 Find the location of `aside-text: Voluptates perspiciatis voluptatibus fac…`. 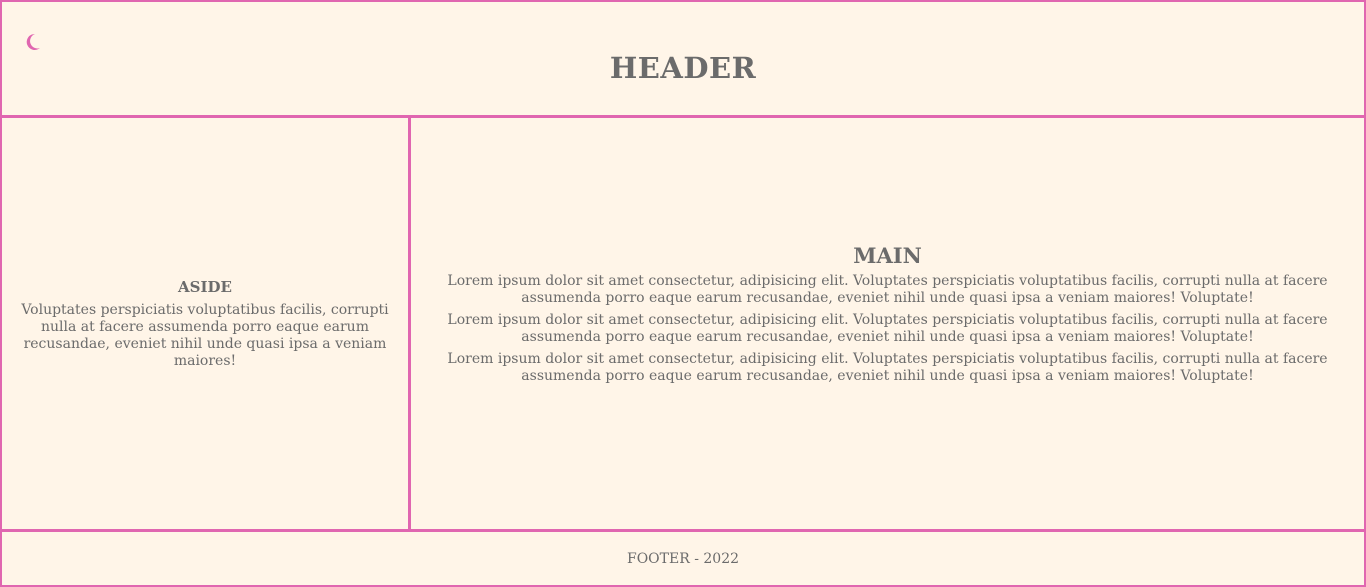

aside-text: Voluptates perspiciatis voluptatibus fac… is located at coordinates (205, 335).